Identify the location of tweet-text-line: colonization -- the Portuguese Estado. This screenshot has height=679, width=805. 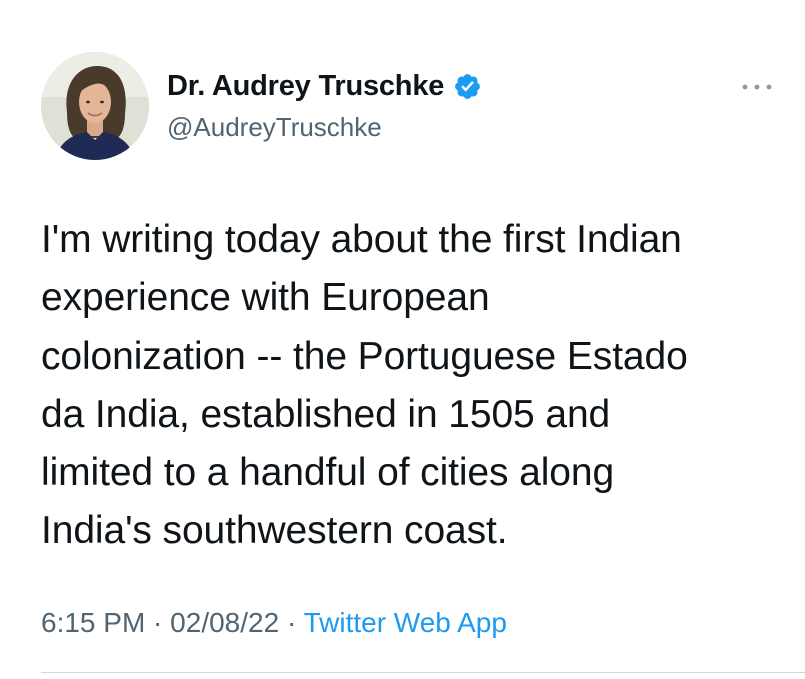
(364, 356).